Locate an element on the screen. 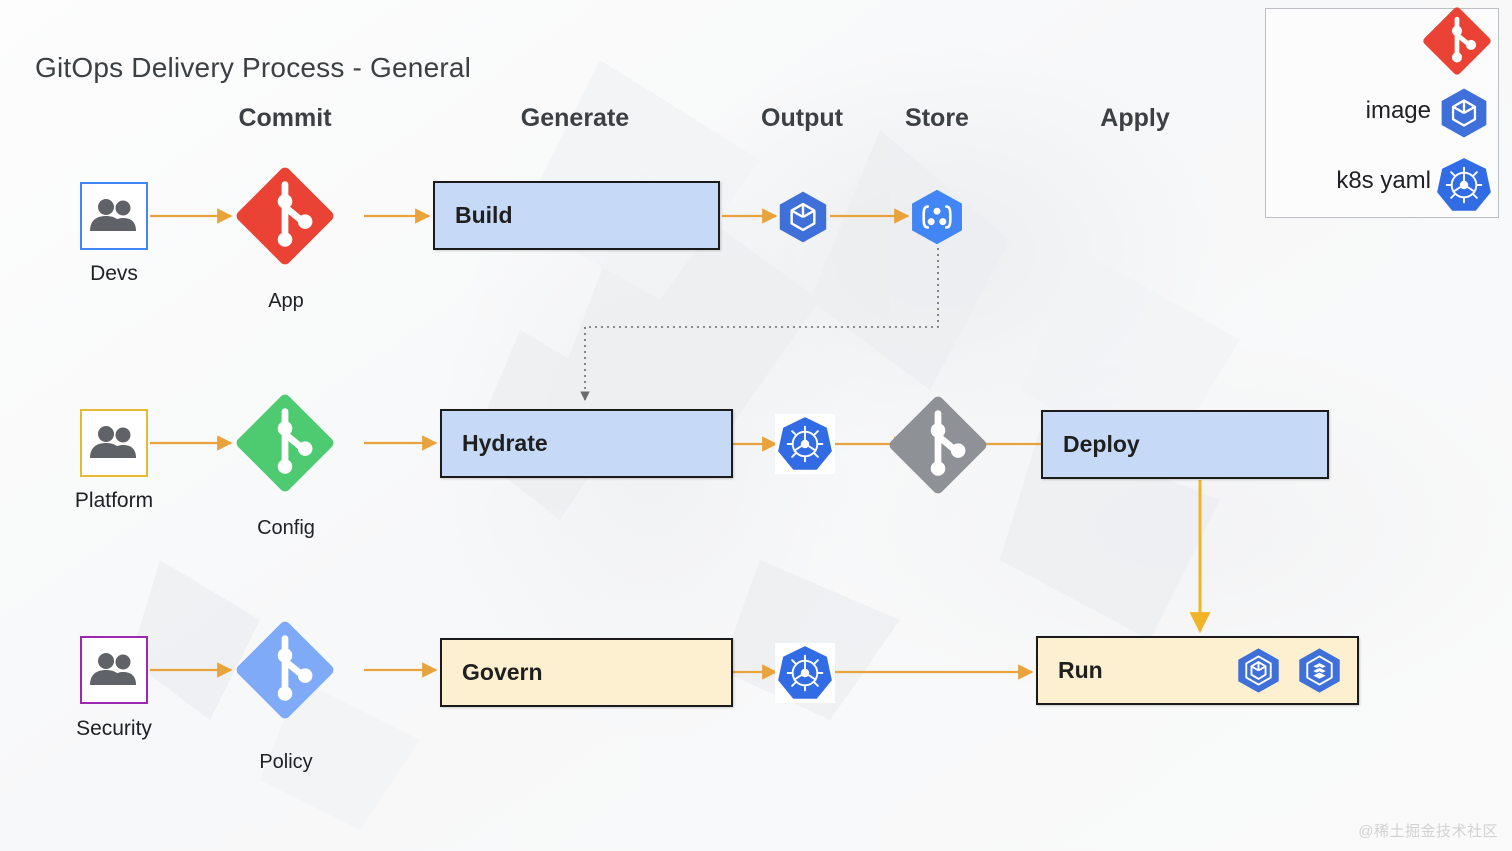 The height and width of the screenshot is (851, 1512). artifact-k8s-row3 is located at coordinates (805, 673).